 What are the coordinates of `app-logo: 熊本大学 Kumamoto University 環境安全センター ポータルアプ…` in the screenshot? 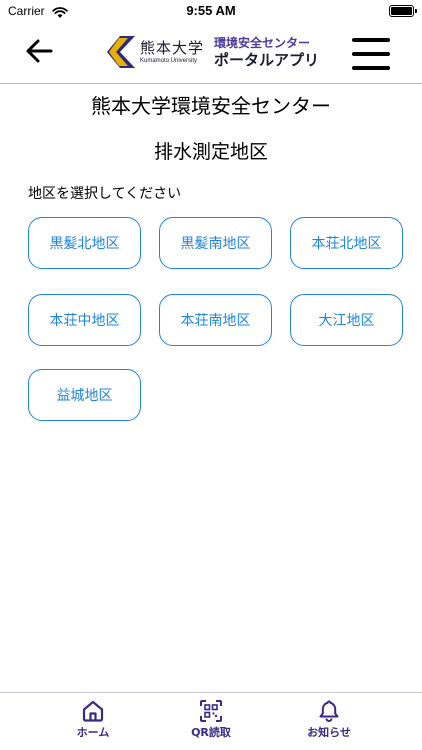 It's located at (212, 52).